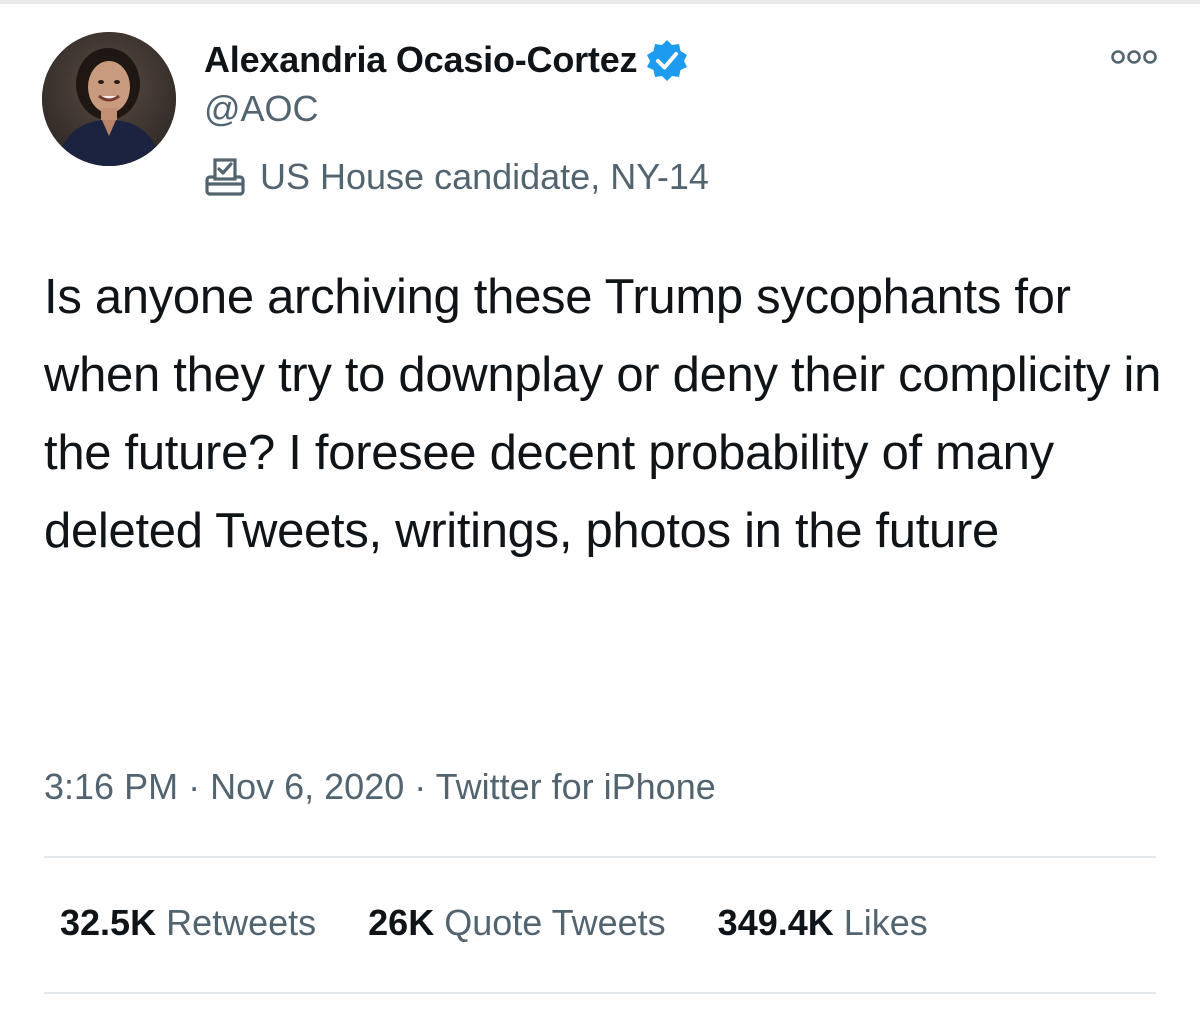  I want to click on author-handle: @AOC, so click(261, 109).